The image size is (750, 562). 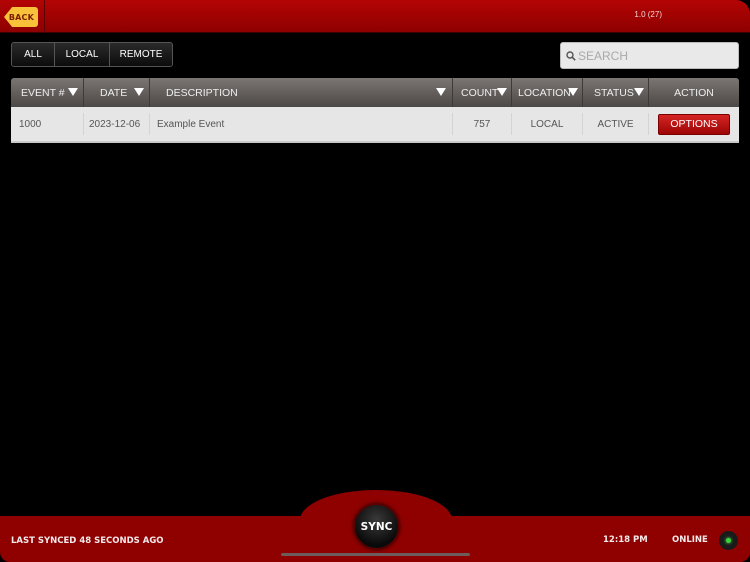 What do you see at coordinates (47, 124) in the screenshot?
I see `cell-event: 1000` at bounding box center [47, 124].